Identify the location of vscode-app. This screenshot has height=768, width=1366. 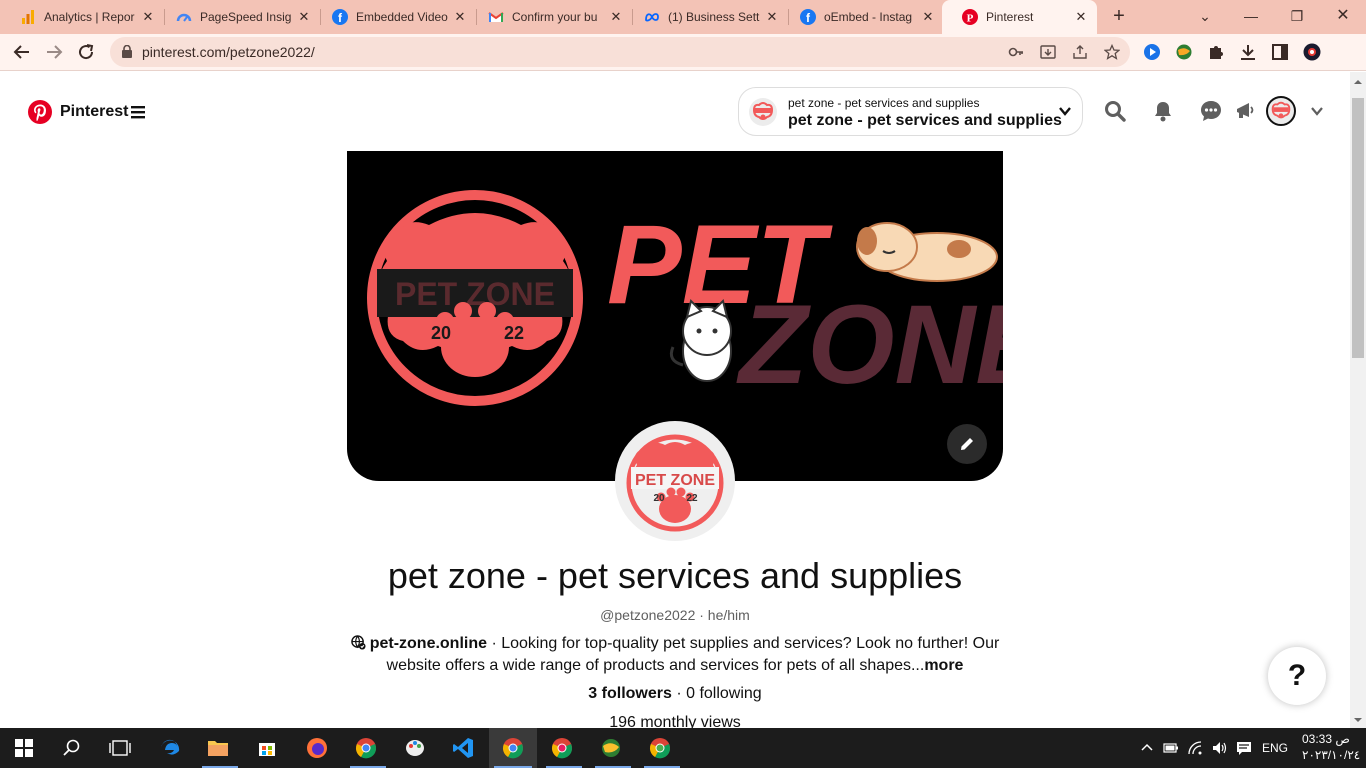
(463, 748).